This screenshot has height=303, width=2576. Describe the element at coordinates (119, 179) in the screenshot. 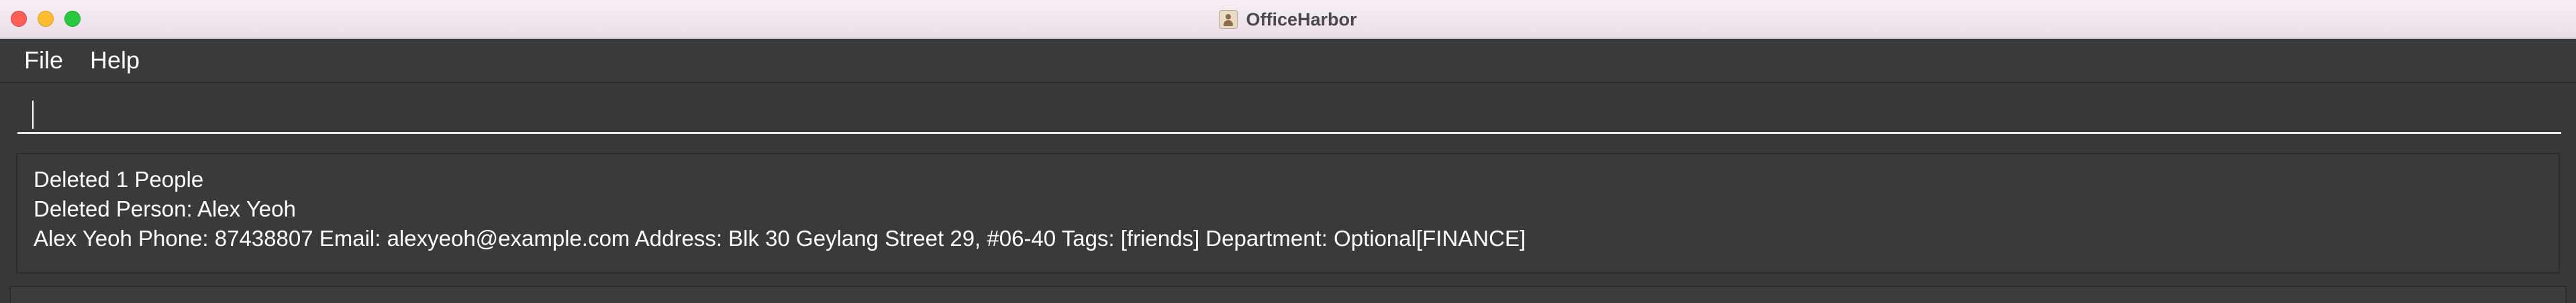

I see `result-line: Deleted 1 People` at that location.